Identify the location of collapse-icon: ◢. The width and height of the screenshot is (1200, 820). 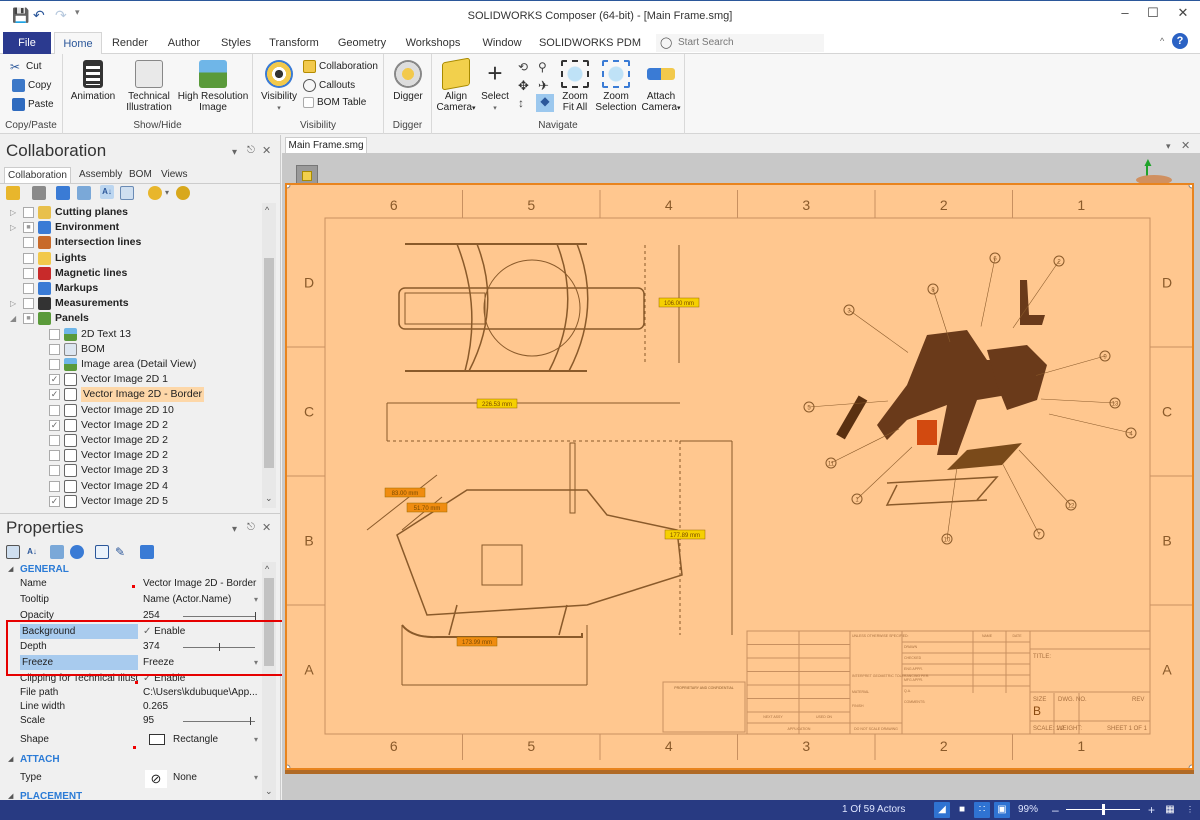
(14, 318).